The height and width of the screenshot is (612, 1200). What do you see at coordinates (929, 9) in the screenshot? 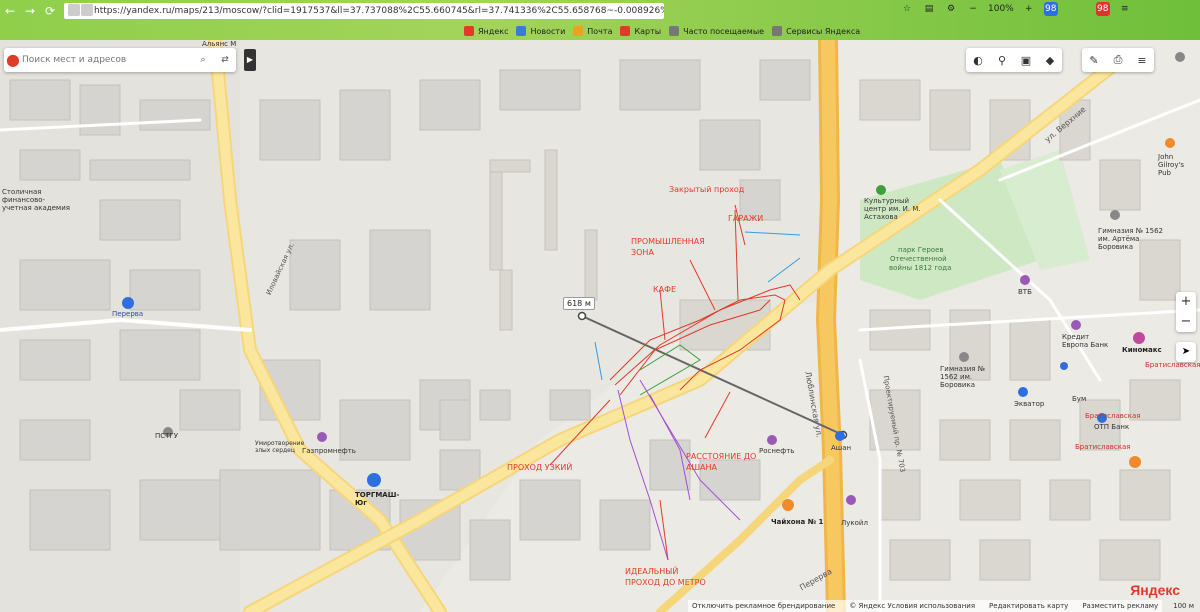
I see `page-icon: ▤` at bounding box center [929, 9].